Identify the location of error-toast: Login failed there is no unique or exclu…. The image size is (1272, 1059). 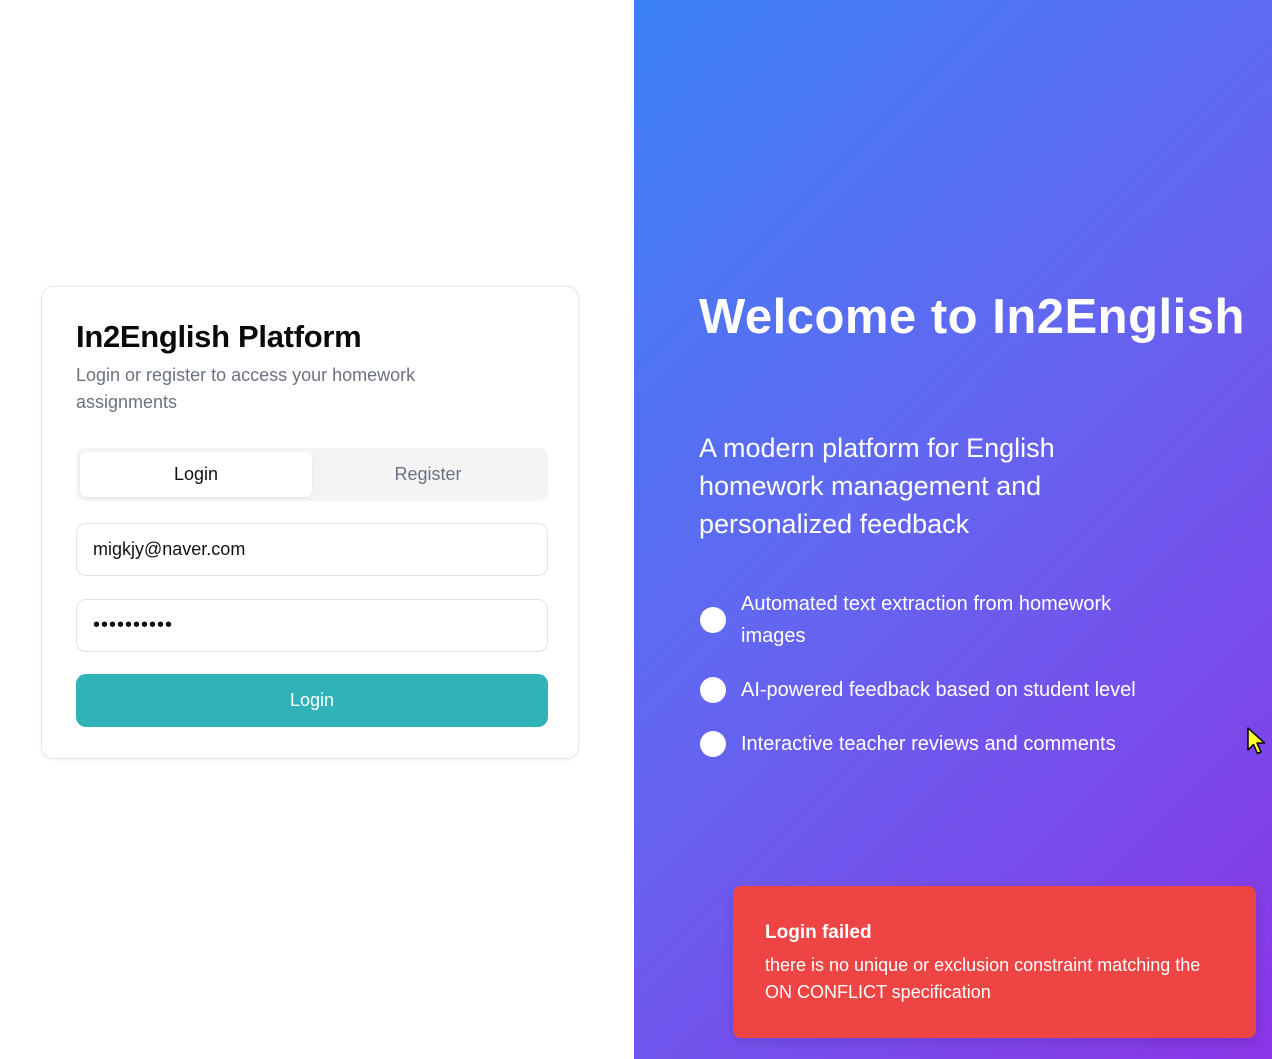
(994, 962).